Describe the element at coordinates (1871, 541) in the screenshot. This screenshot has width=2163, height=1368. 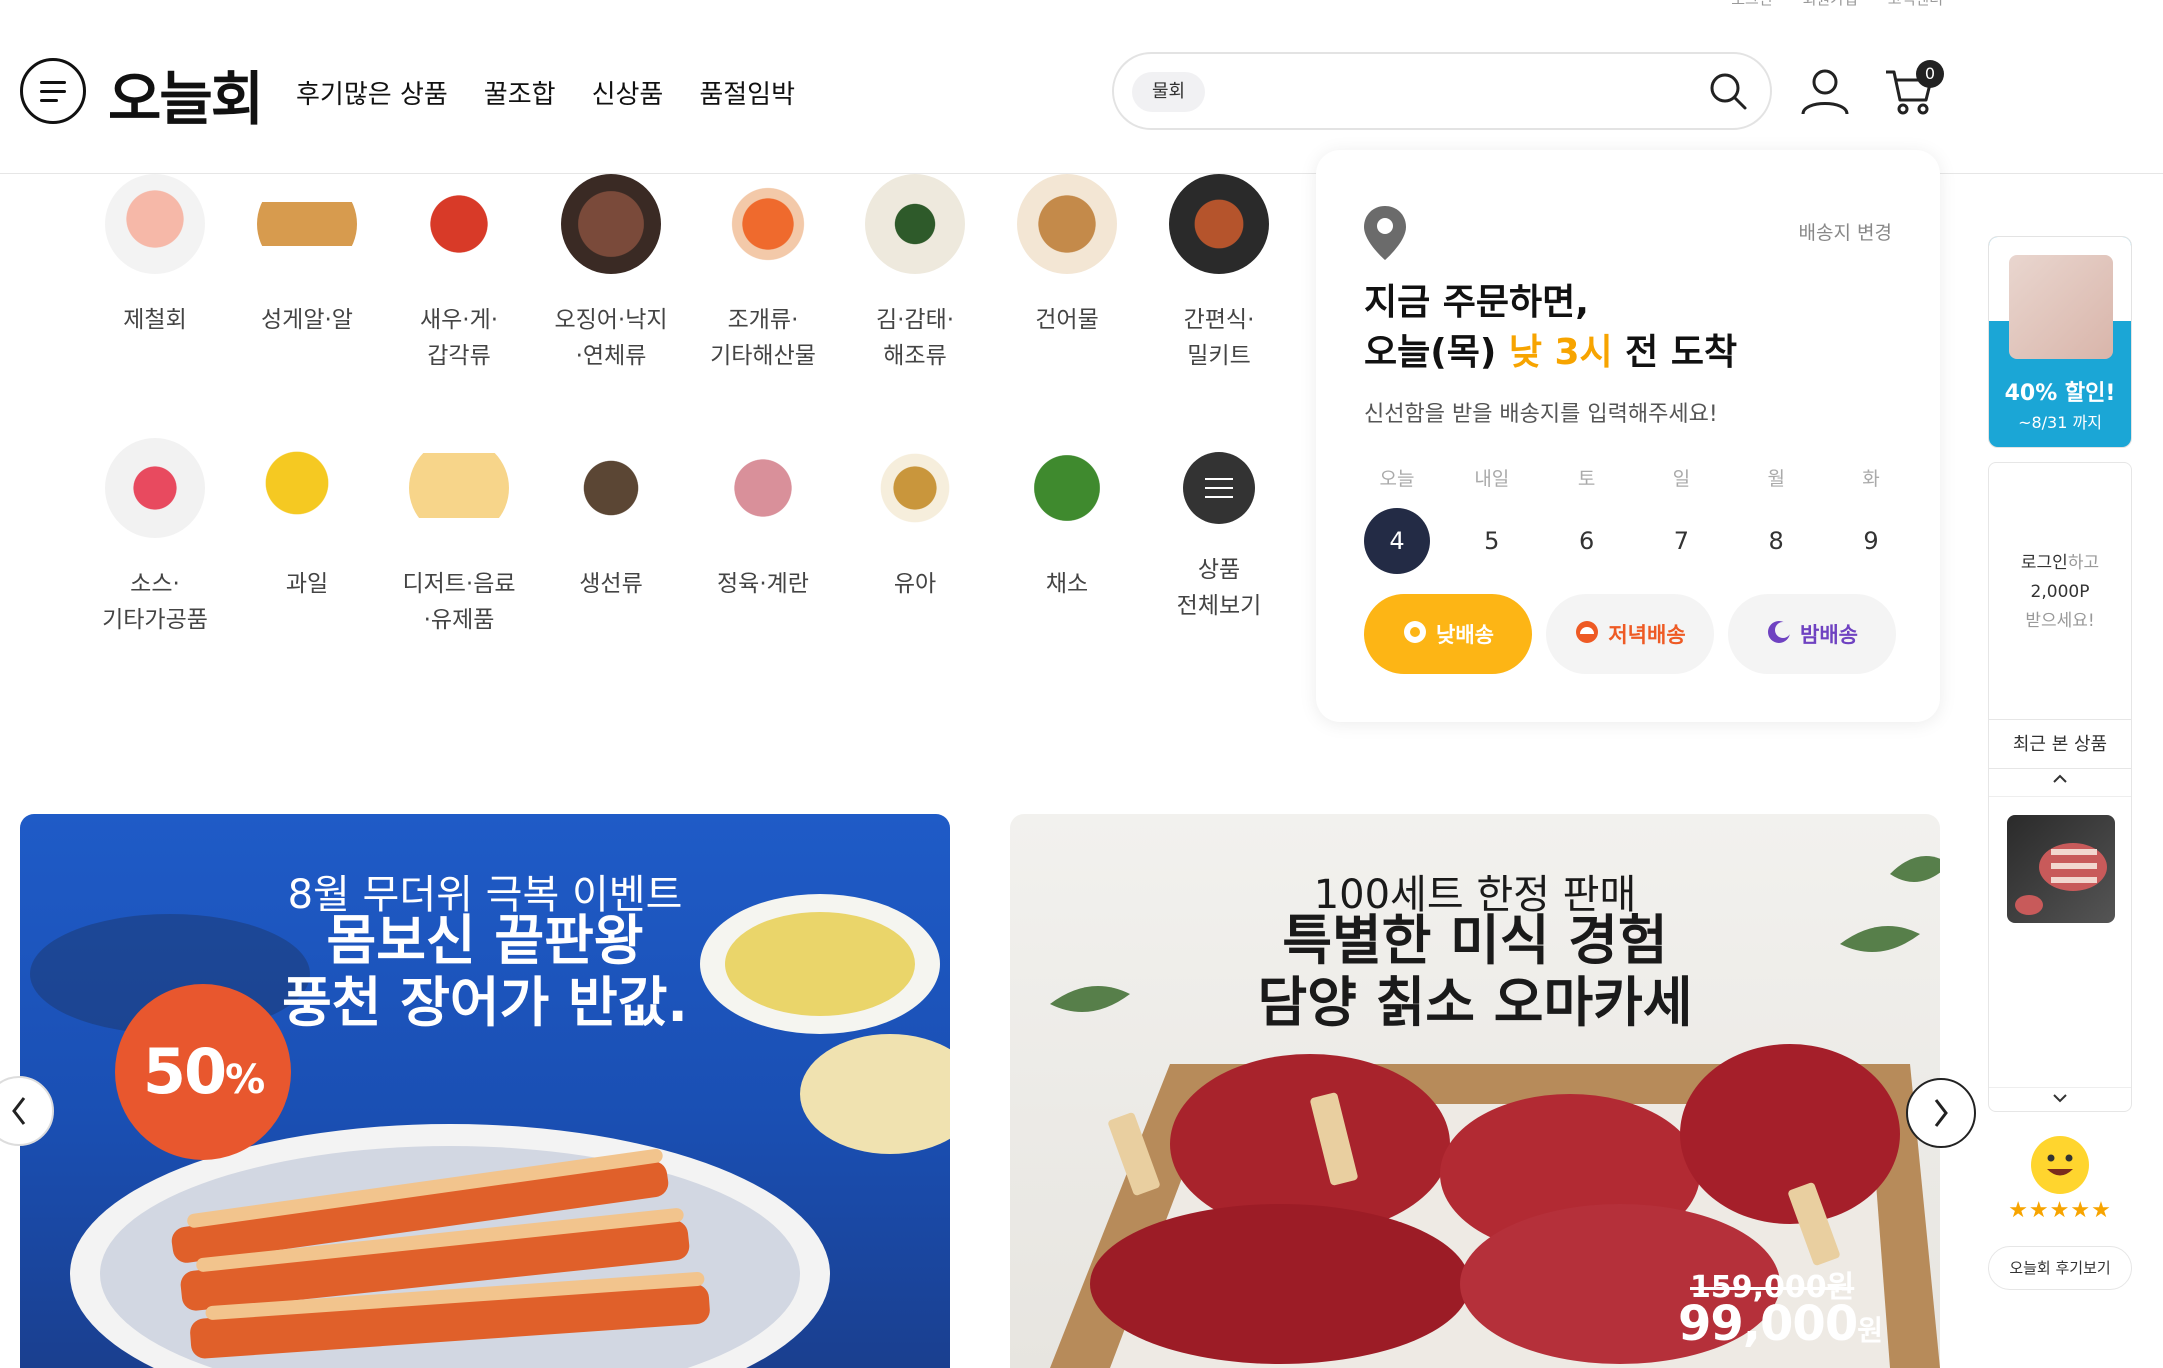
I see `day-date: 9` at that location.